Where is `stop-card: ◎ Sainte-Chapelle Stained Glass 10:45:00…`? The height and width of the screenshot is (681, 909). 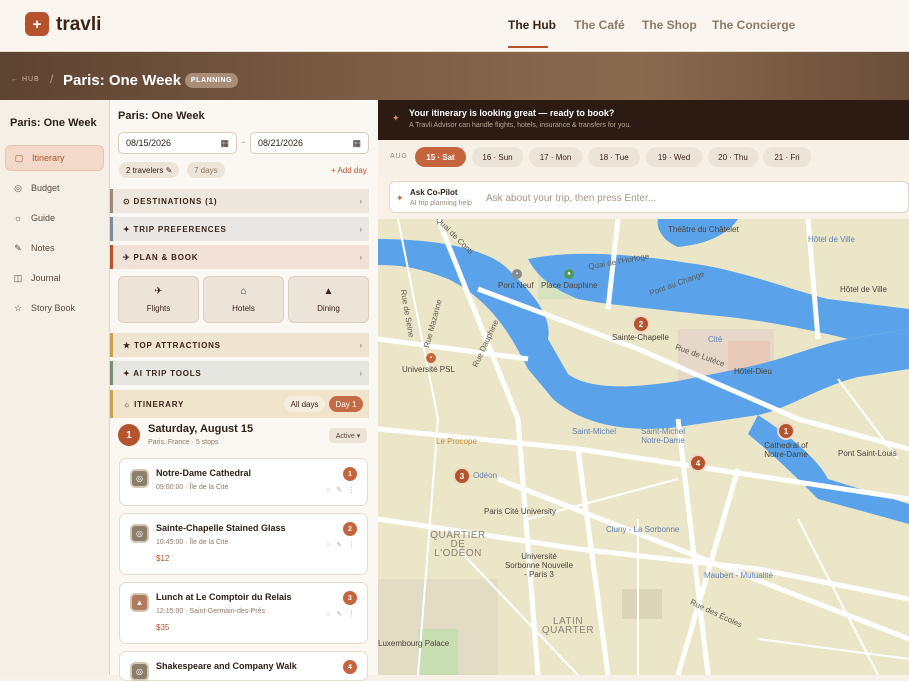 stop-card: ◎ Sainte-Chapelle Stained Glass 10:45:00… is located at coordinates (243, 544).